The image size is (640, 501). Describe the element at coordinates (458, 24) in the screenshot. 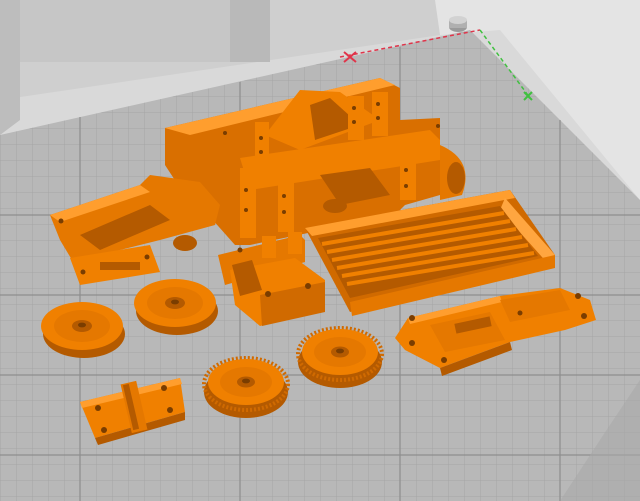

I see `origin-marker-icon` at that location.